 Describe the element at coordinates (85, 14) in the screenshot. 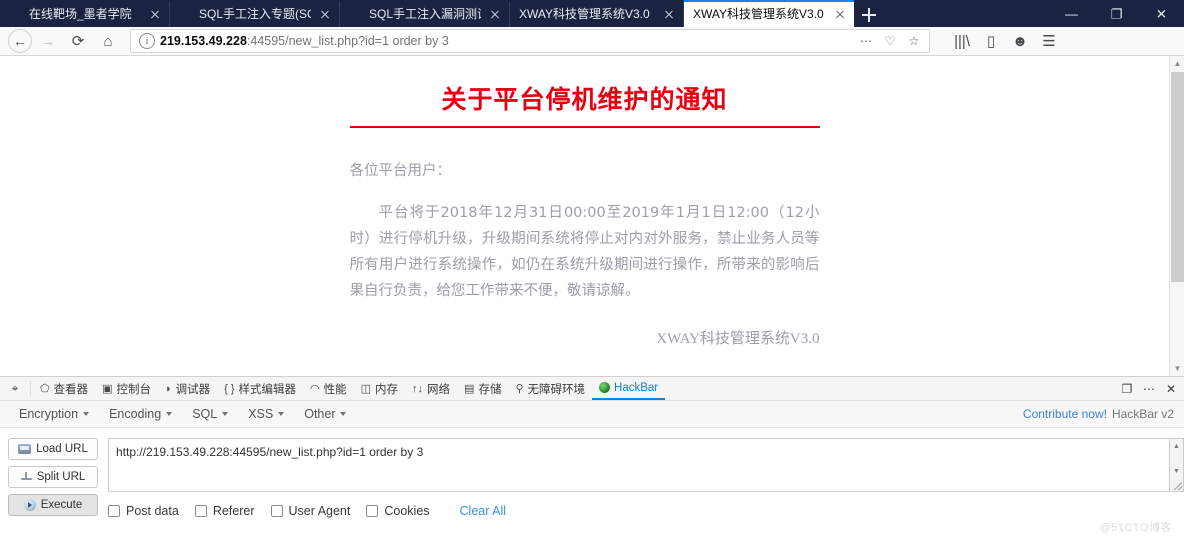

I see `browser-tab-0: 在线靶场_墨者学院` at that location.